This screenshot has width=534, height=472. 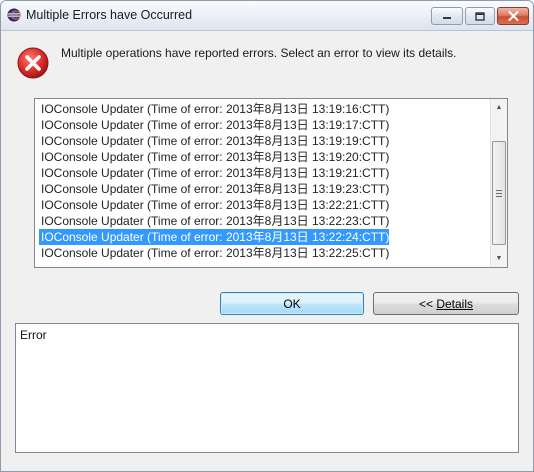 I want to click on details-button-label: Details, so click(x=455, y=303).